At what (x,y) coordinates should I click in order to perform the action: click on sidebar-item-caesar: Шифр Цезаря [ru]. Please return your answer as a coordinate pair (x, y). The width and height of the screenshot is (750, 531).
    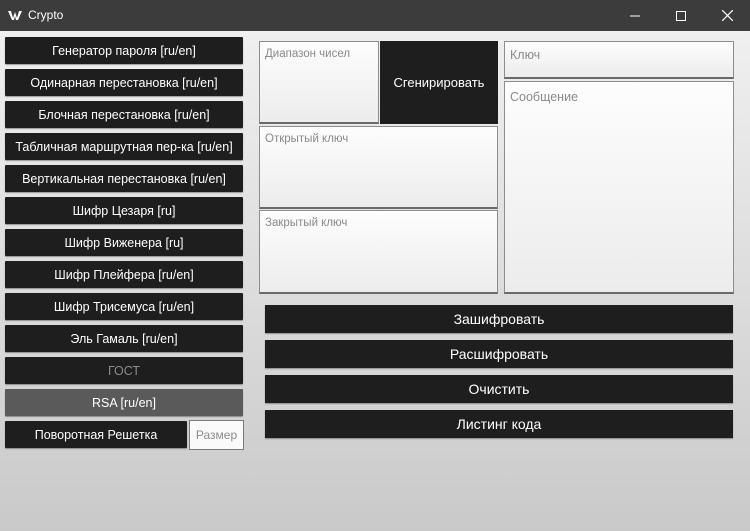
    Looking at the image, I should click on (124, 210).